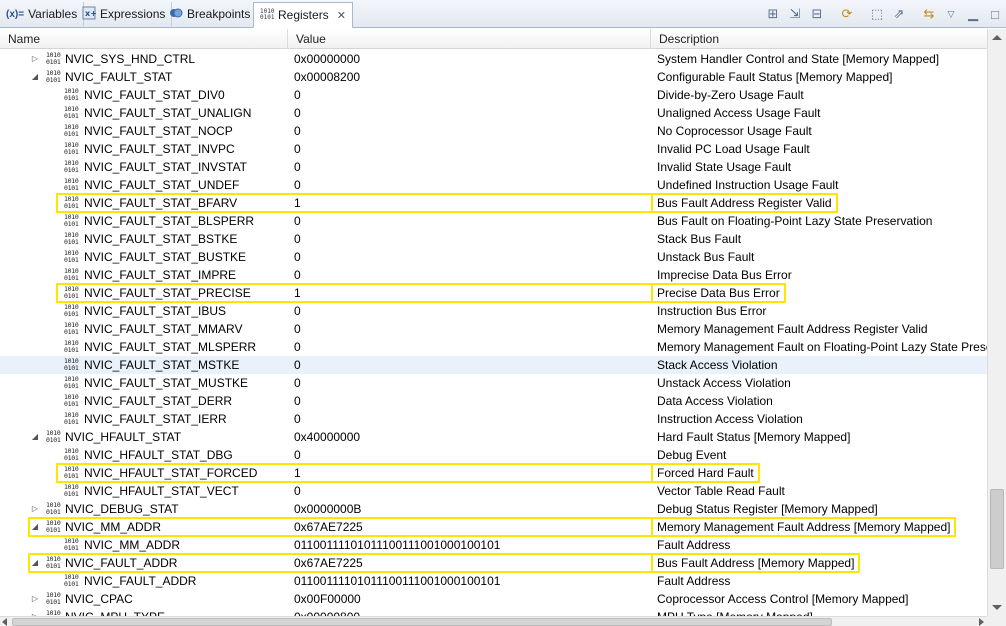  I want to click on column-header-description: Description, so click(819, 39).